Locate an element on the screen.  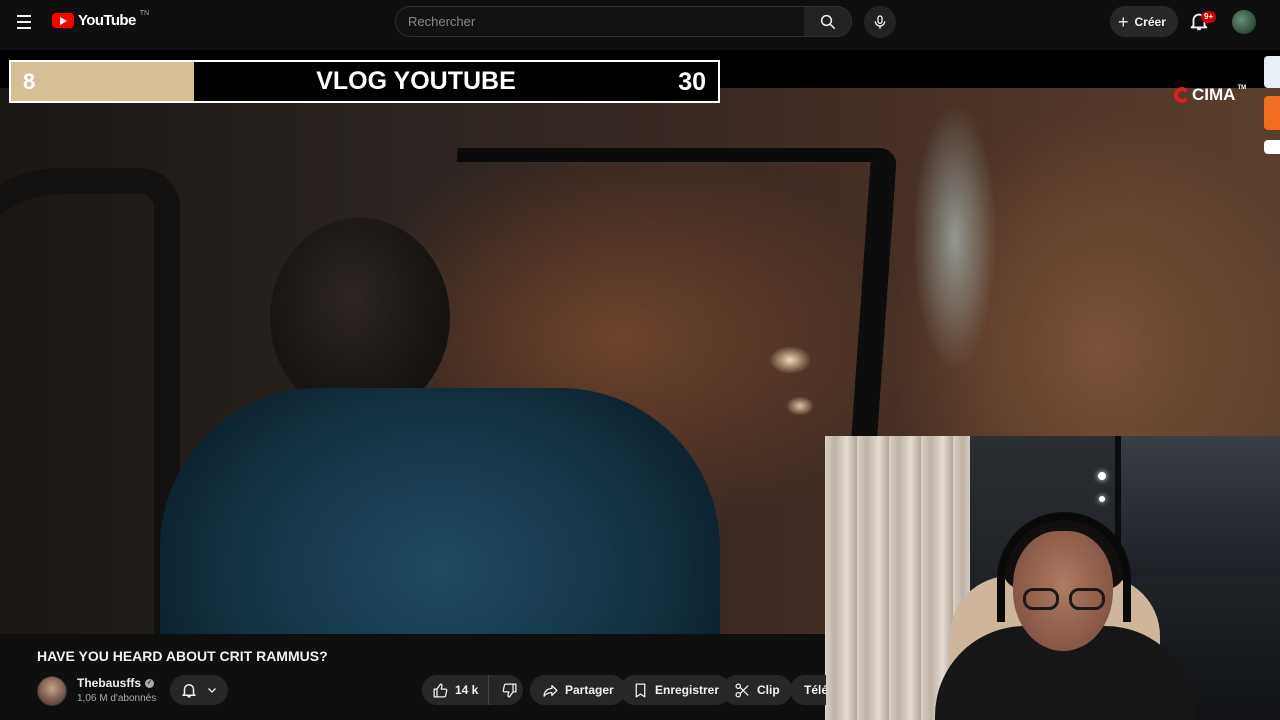
thumbs-down-icon is located at coordinates (509, 690).